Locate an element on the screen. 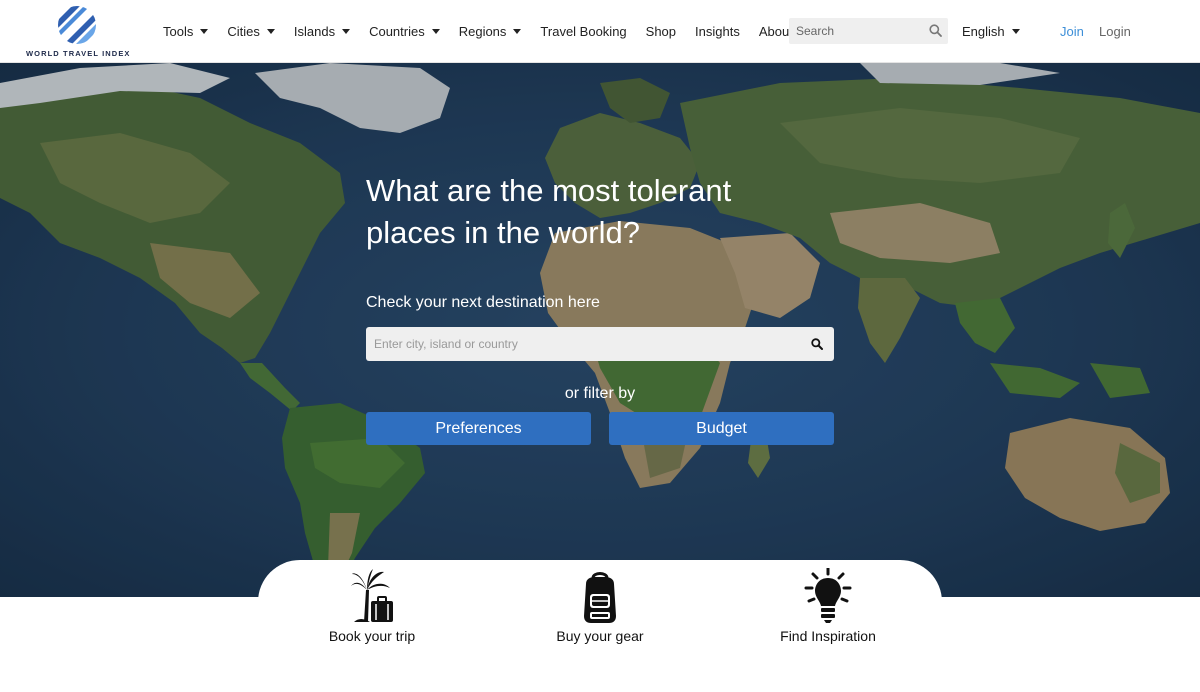 This screenshot has width=1200, height=692. header-search-input is located at coordinates (856, 31).